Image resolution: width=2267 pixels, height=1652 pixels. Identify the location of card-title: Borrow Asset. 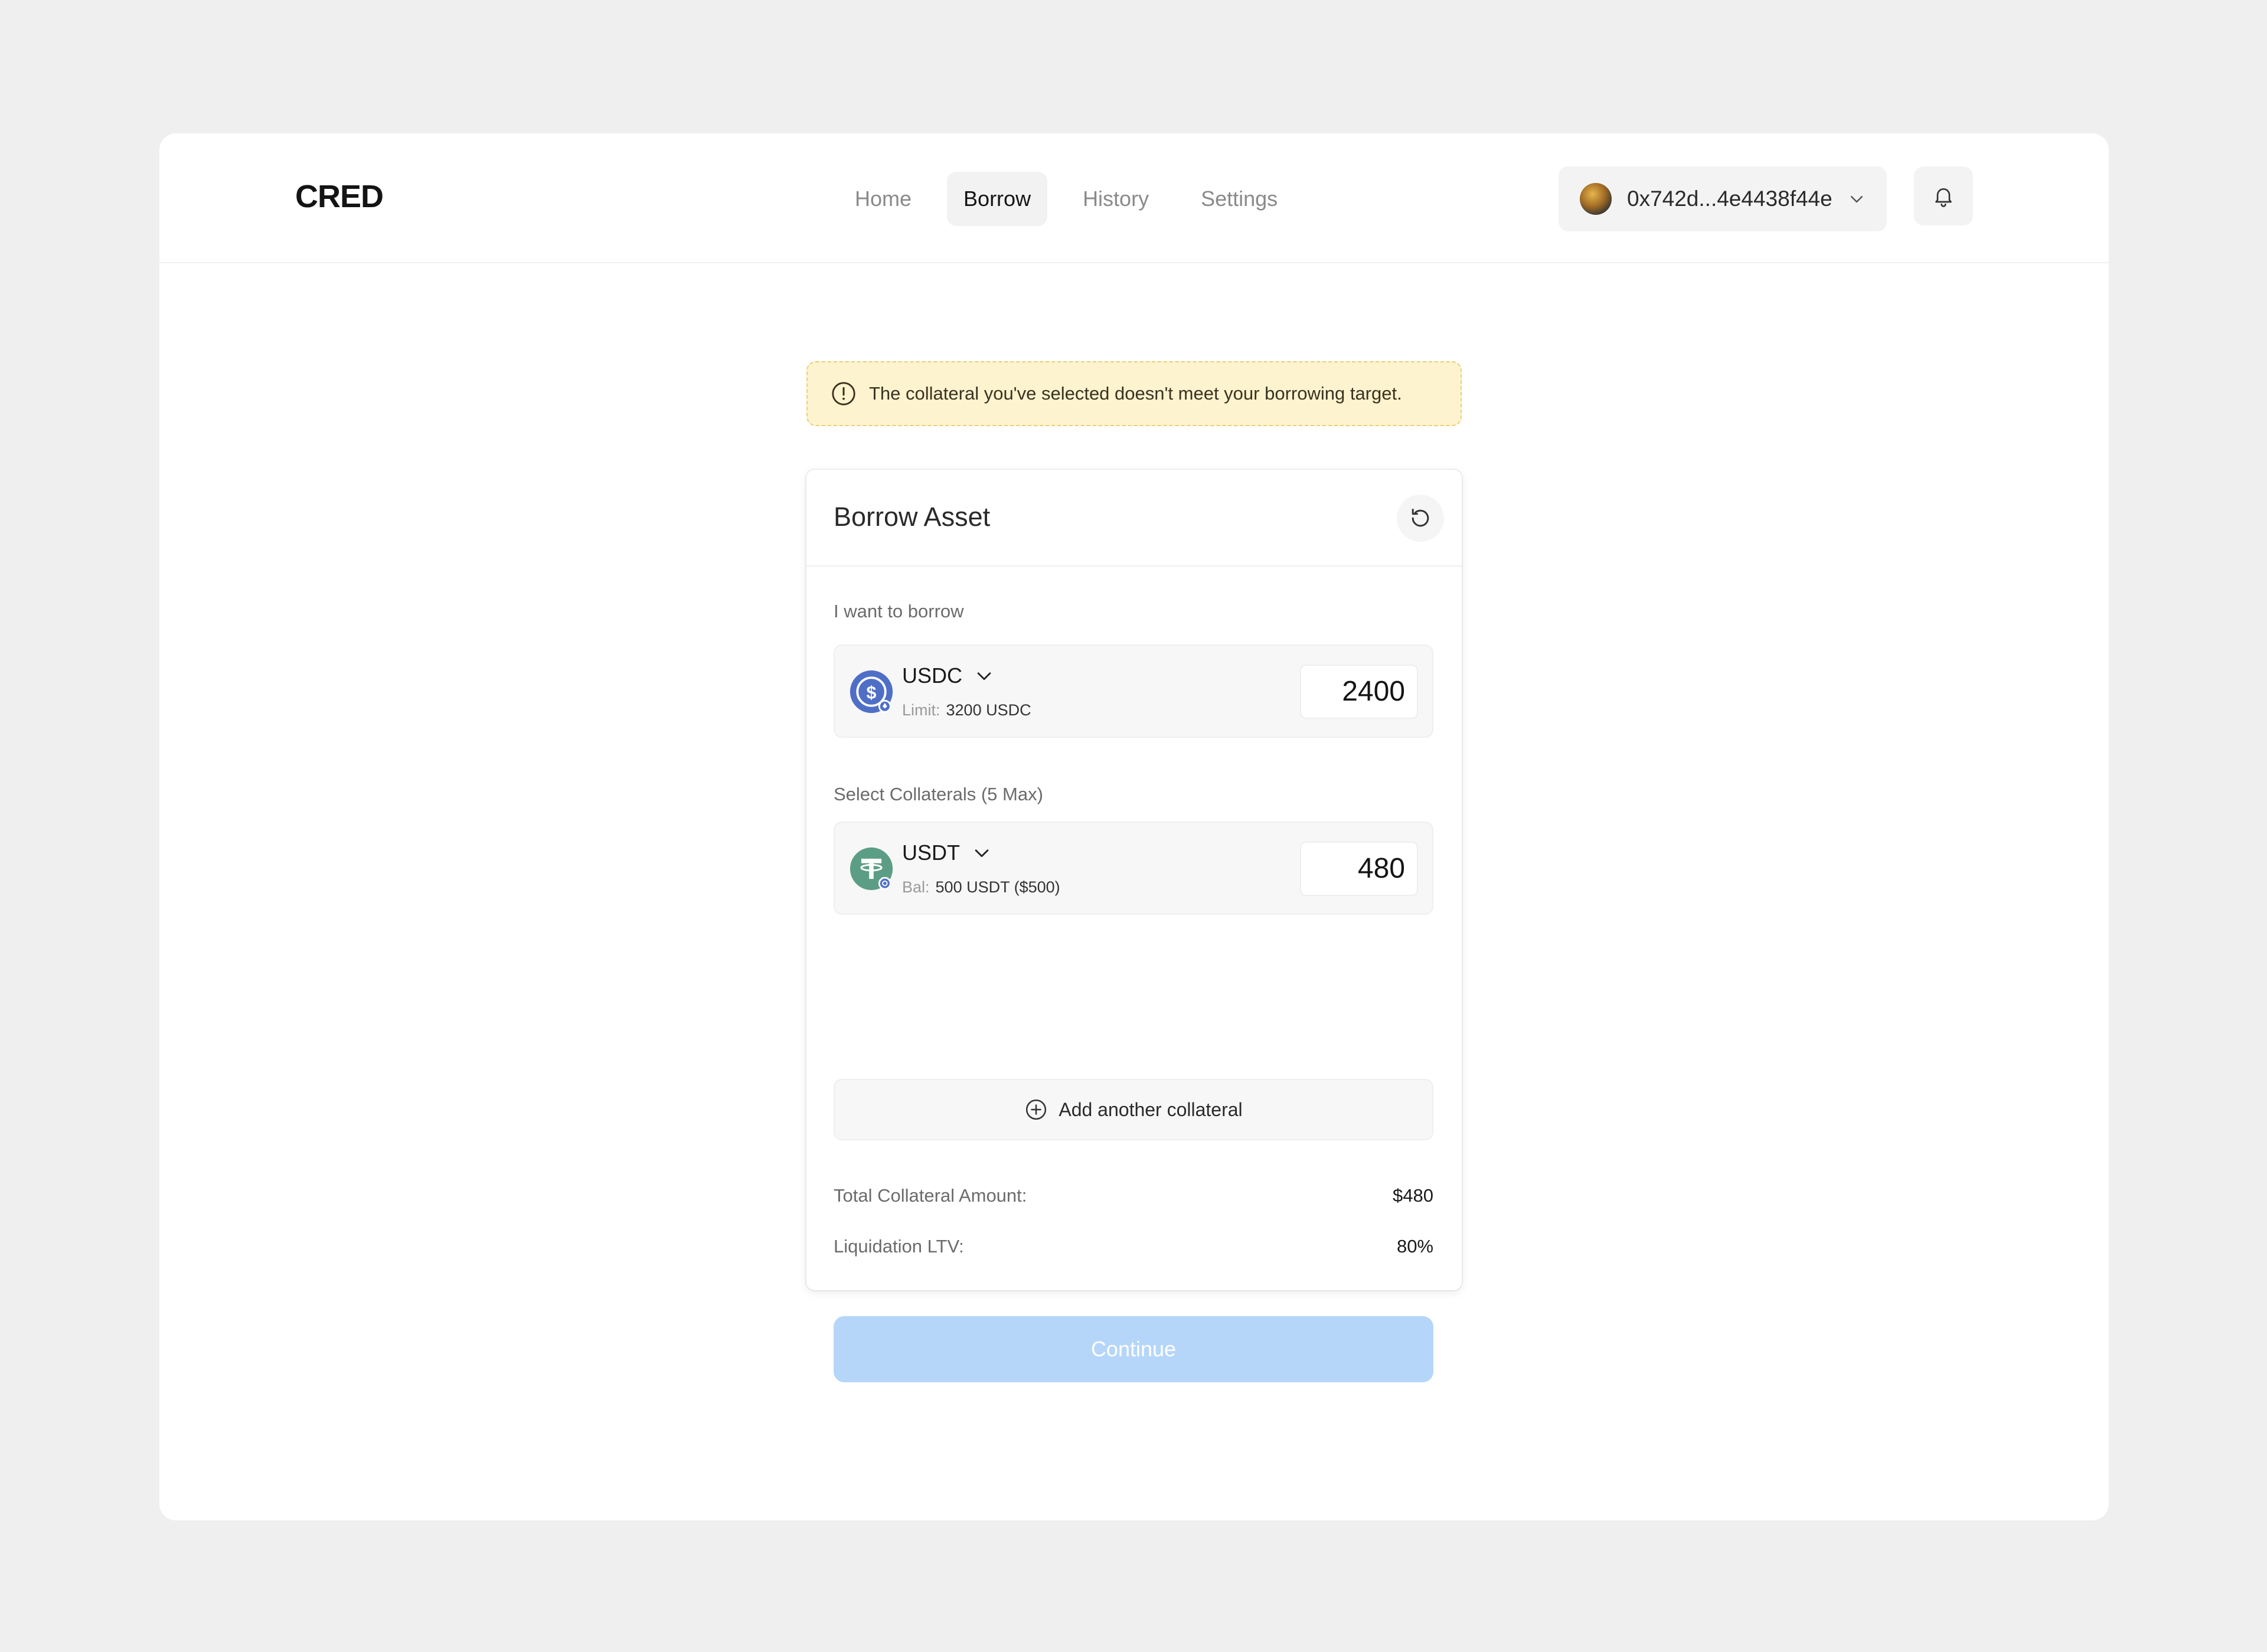
(912, 517).